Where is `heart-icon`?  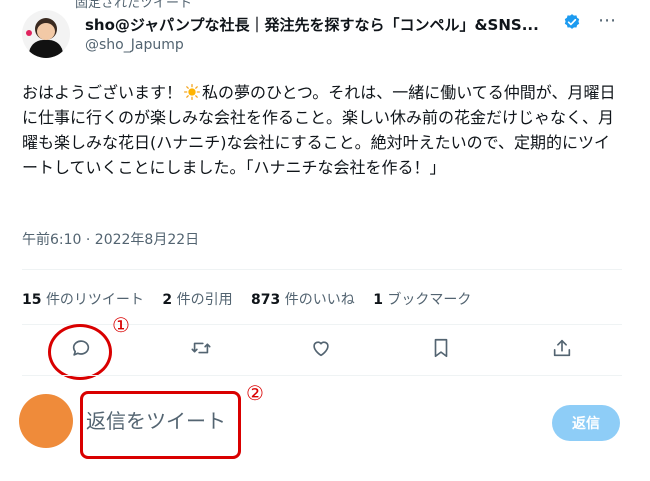 heart-icon is located at coordinates (321, 349).